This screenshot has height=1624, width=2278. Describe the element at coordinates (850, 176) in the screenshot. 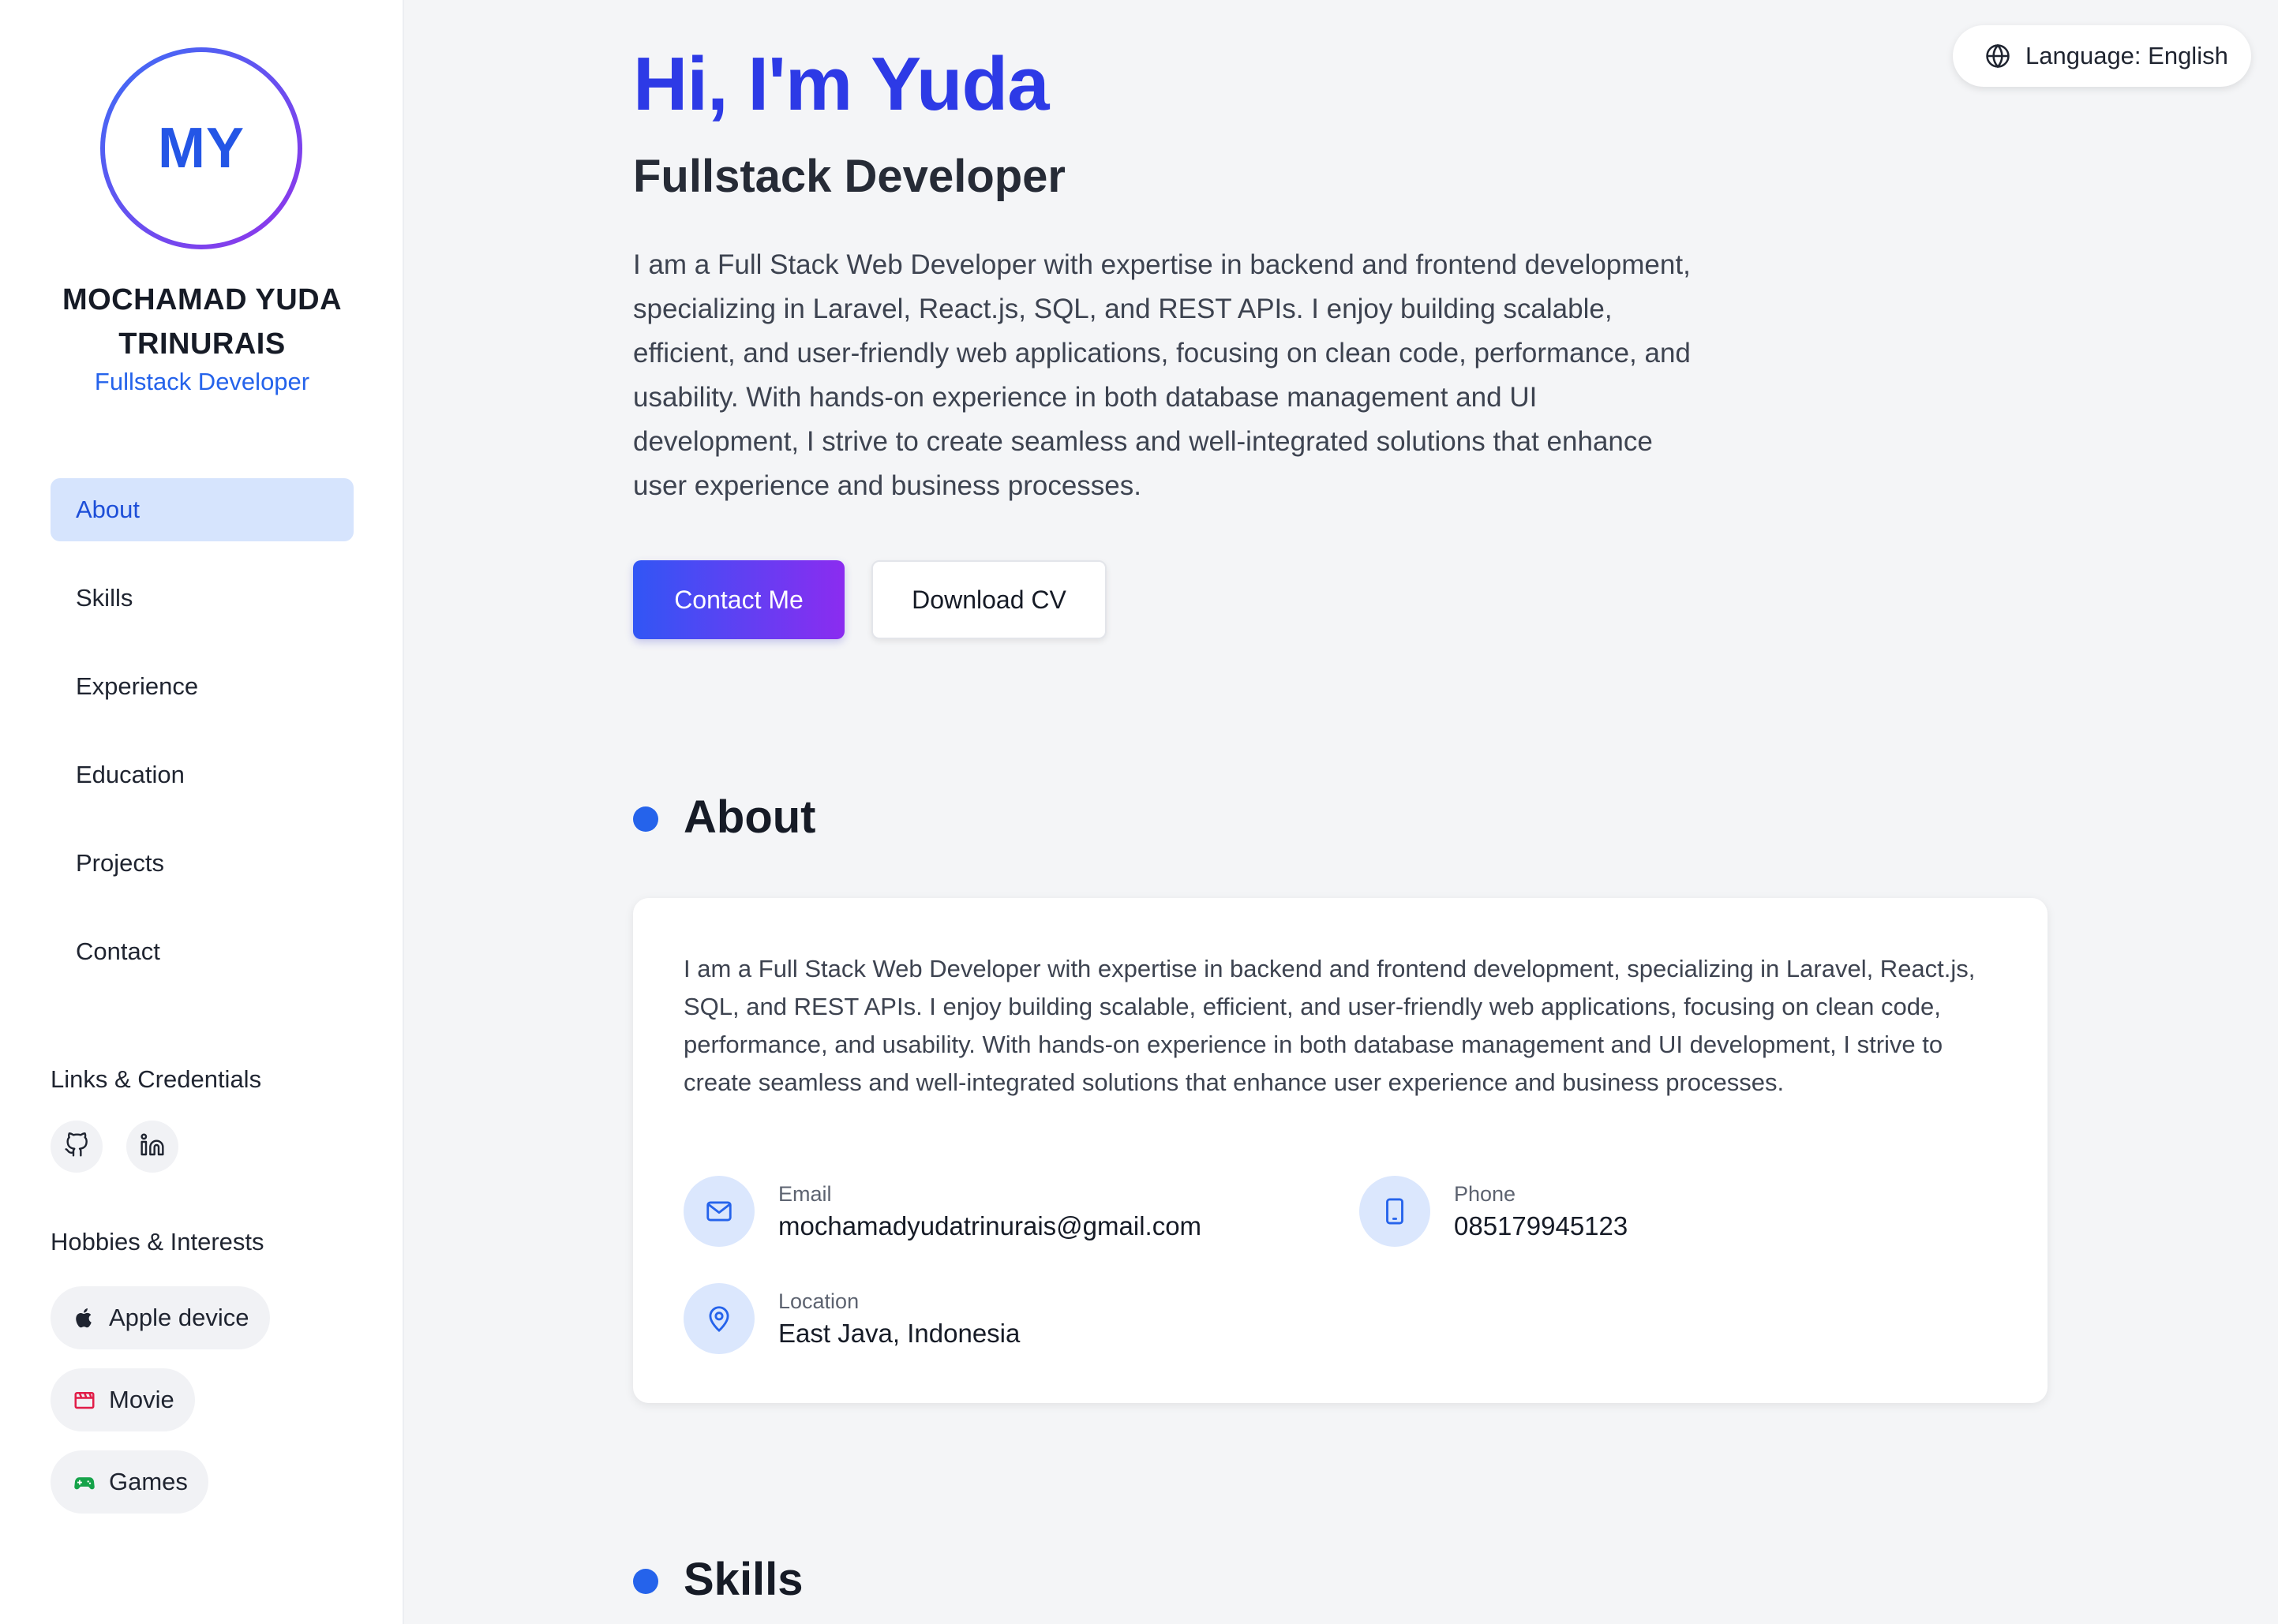

I see `hero-subtitle: Fullstack Developer` at that location.